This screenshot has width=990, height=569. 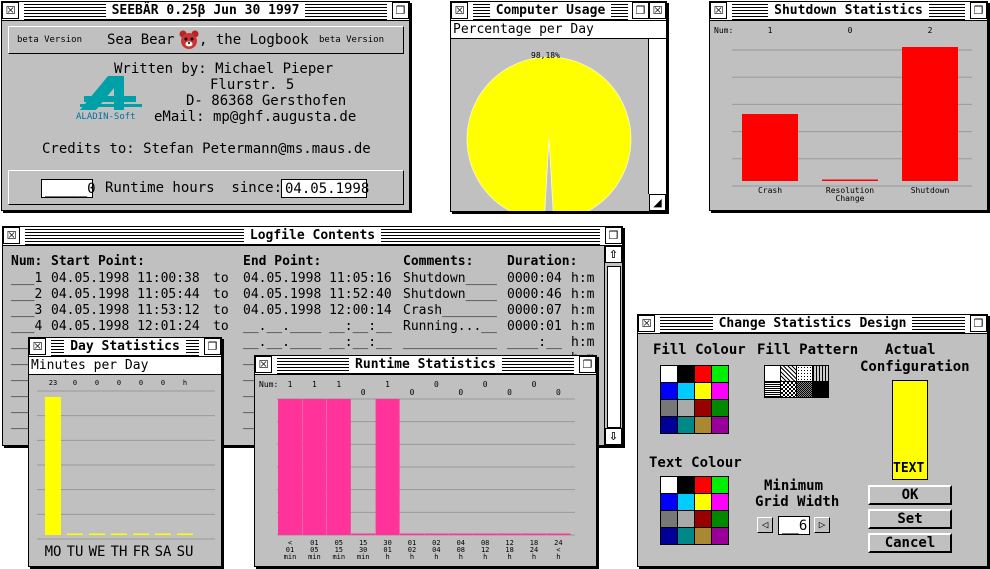 I want to click on grid-decrement-button: ◁, so click(x=765, y=525).